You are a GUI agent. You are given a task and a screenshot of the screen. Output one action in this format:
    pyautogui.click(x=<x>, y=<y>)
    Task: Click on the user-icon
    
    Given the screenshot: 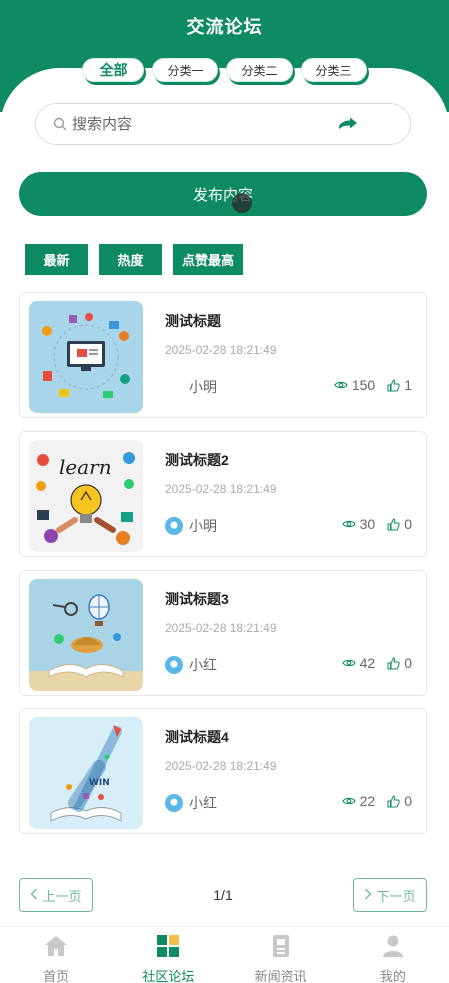 What is the action you would take?
    pyautogui.click(x=393, y=948)
    